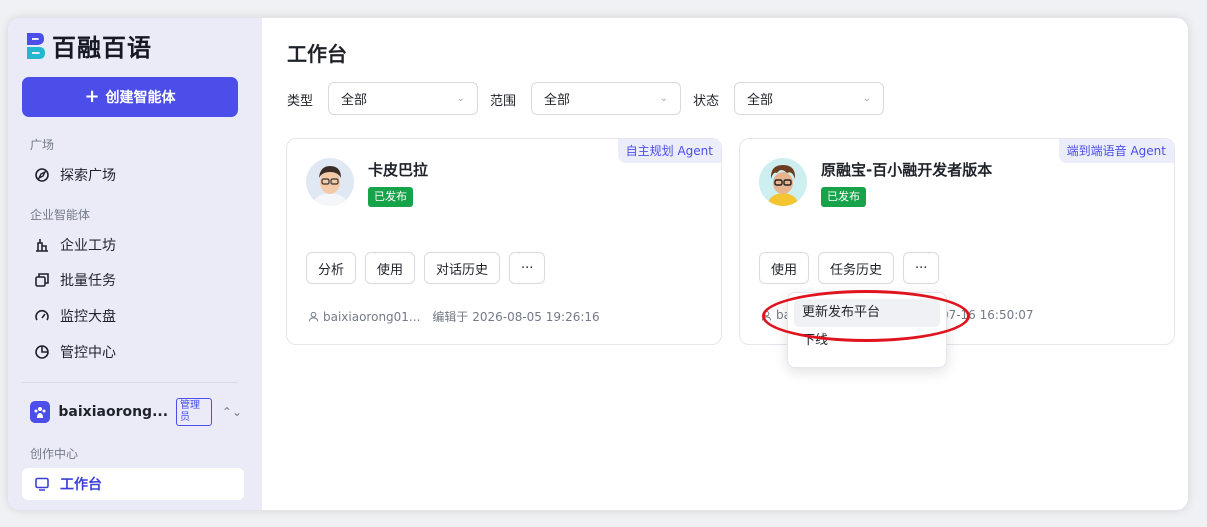 The height and width of the screenshot is (527, 1207). I want to click on more-menu: 更新发布平台 下线, so click(867, 330).